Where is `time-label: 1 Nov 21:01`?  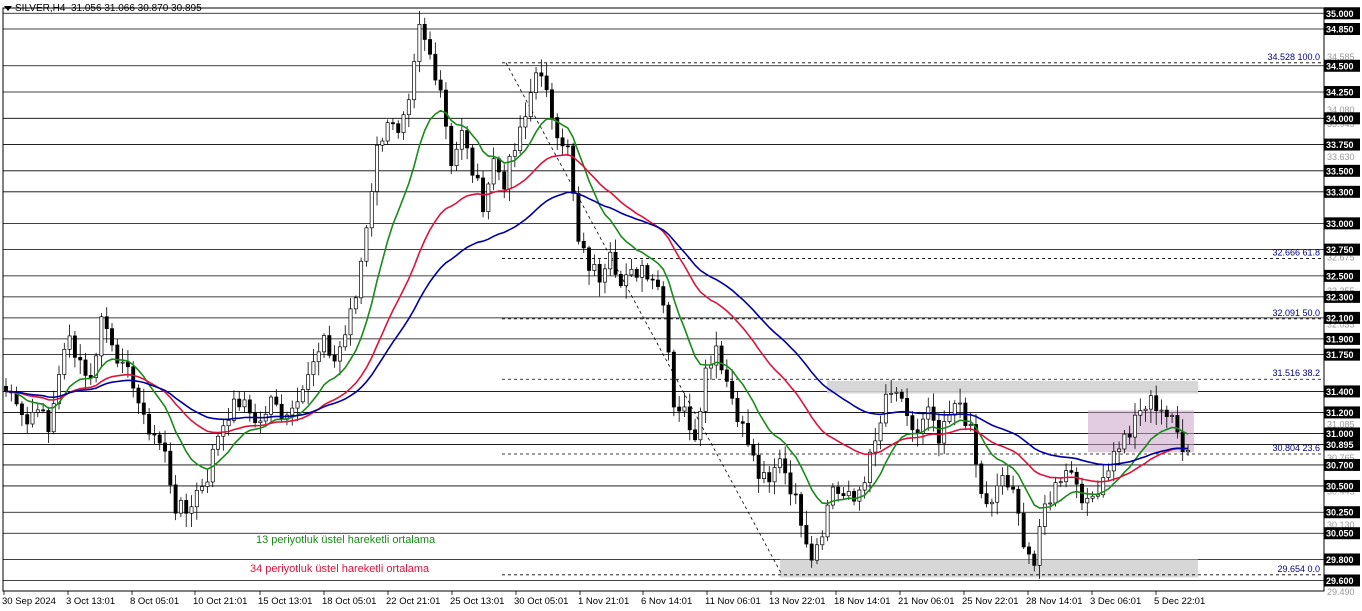
time-label: 1 Nov 21:01 is located at coordinates (603, 601).